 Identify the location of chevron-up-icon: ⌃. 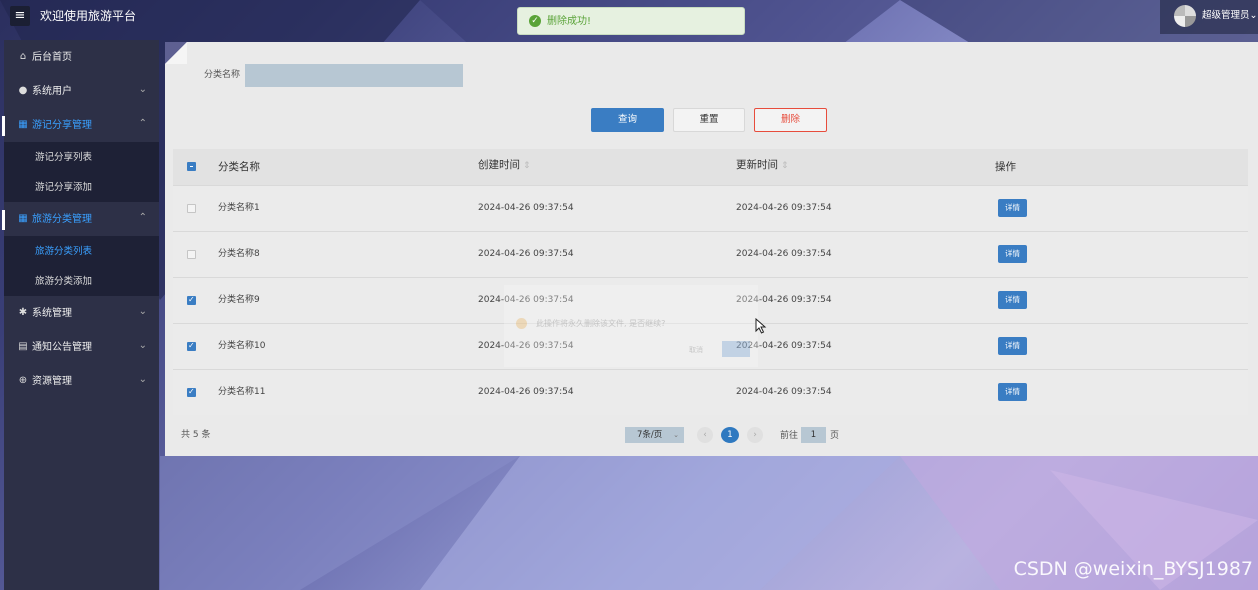
(142, 217).